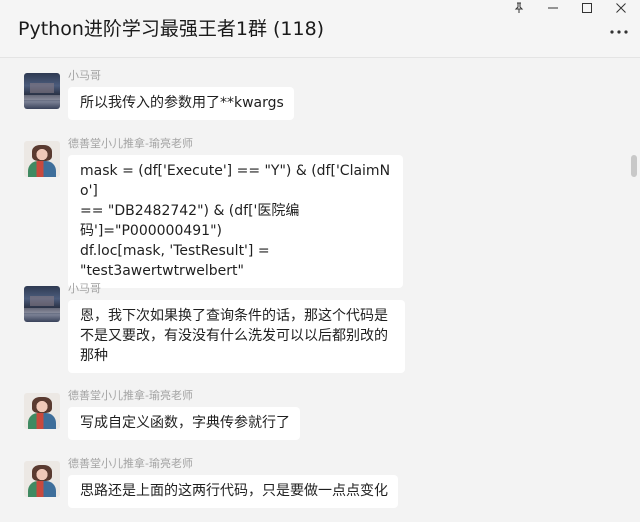 The width and height of the screenshot is (640, 522). Describe the element at coordinates (634, 290) in the screenshot. I see `scrollbar` at that location.